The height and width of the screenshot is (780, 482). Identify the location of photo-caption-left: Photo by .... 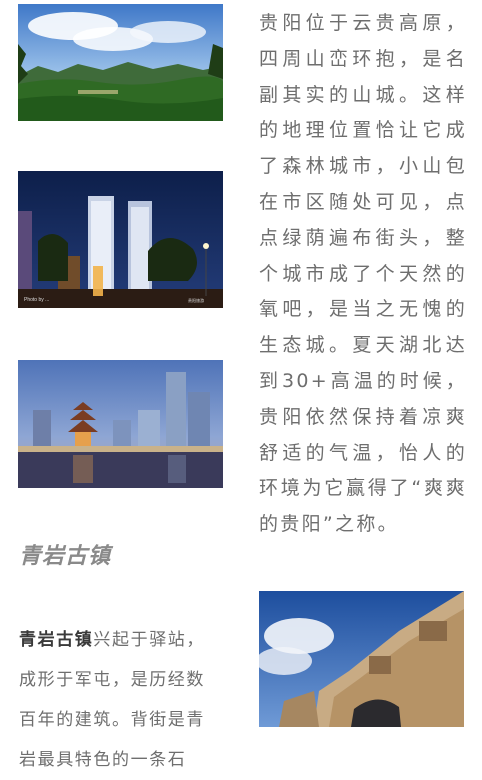
(36, 300).